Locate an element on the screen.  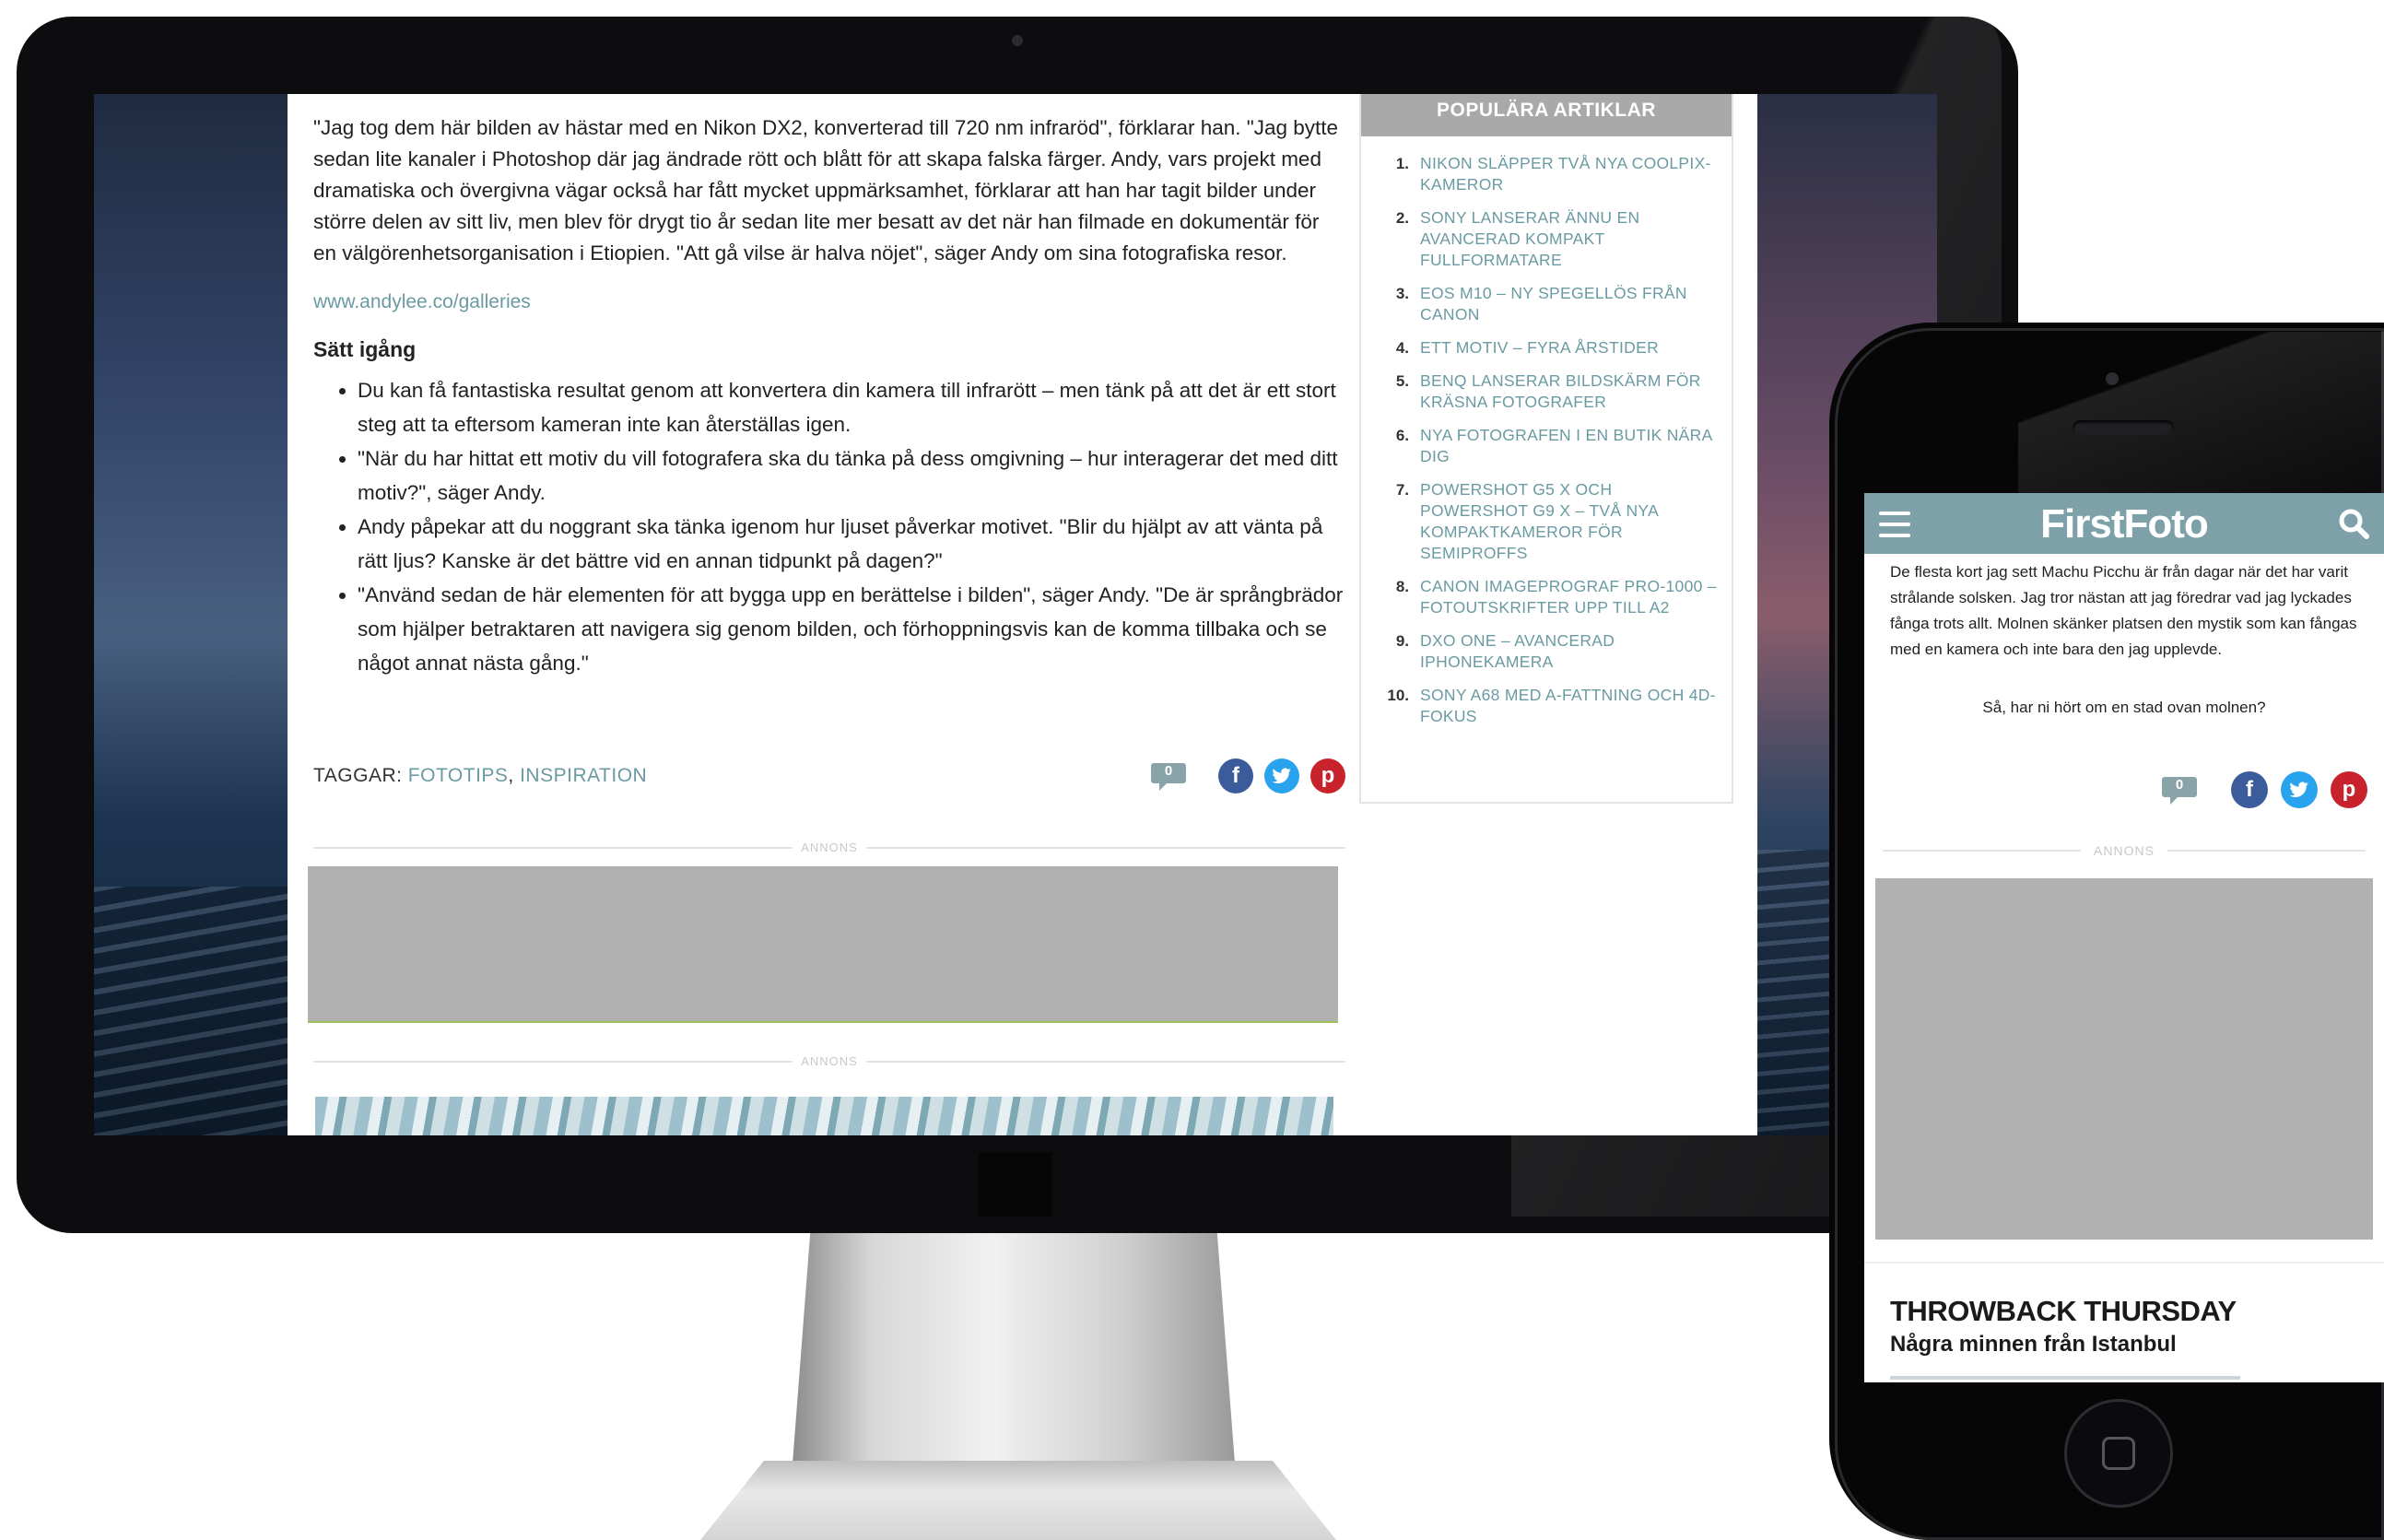
item-number: 7. is located at coordinates (1402, 490).